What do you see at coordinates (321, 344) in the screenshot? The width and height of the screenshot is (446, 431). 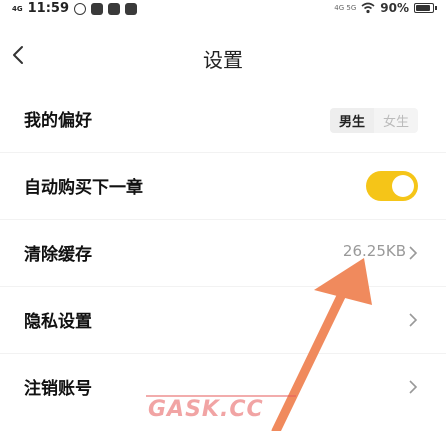 I see `annotation-arrow` at bounding box center [321, 344].